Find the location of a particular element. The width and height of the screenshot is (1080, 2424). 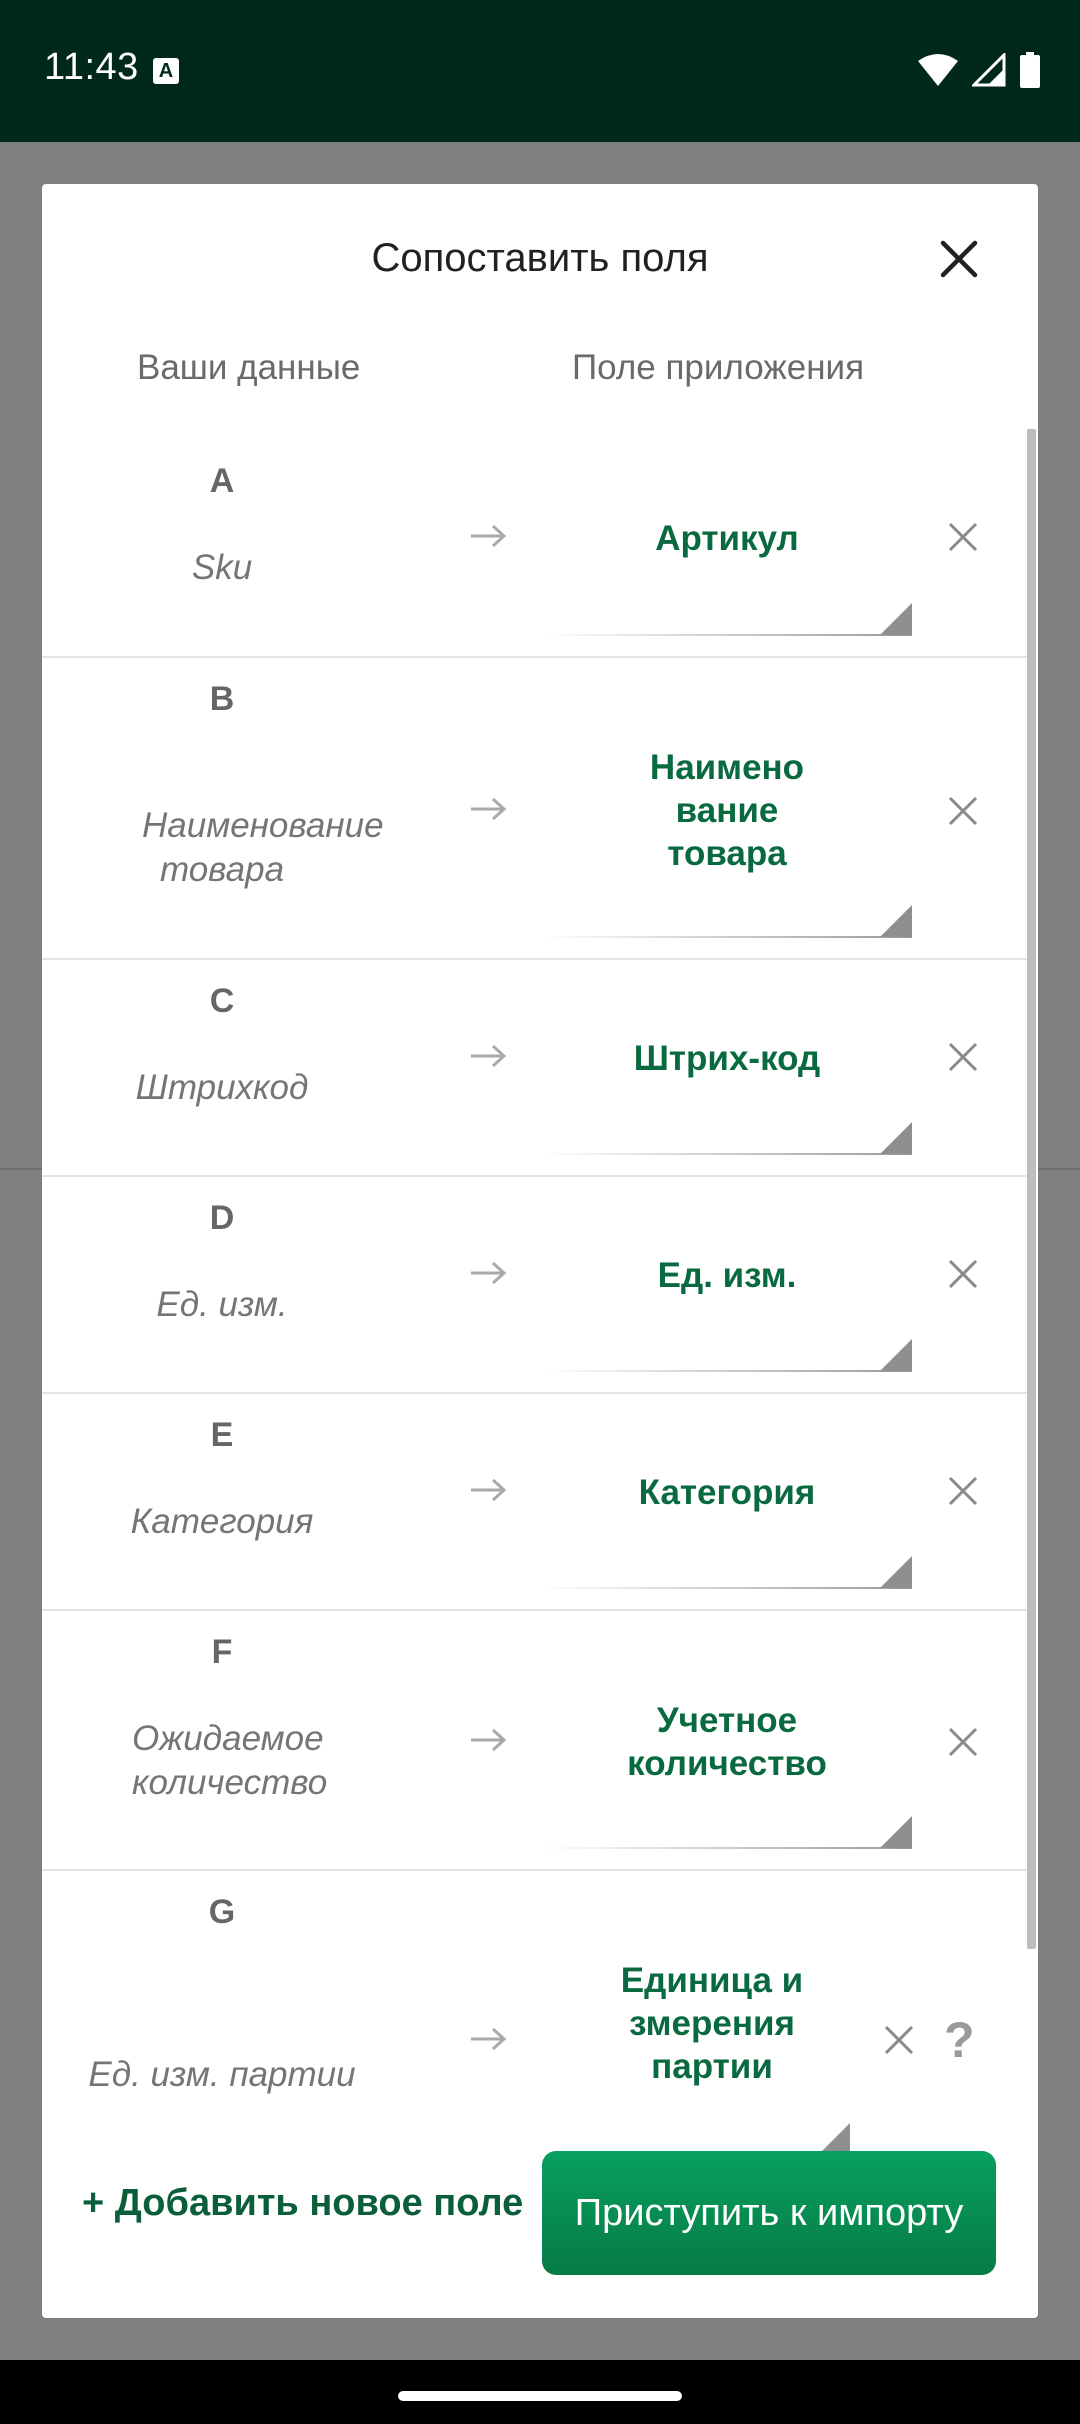

battery-icon is located at coordinates (1030, 70).